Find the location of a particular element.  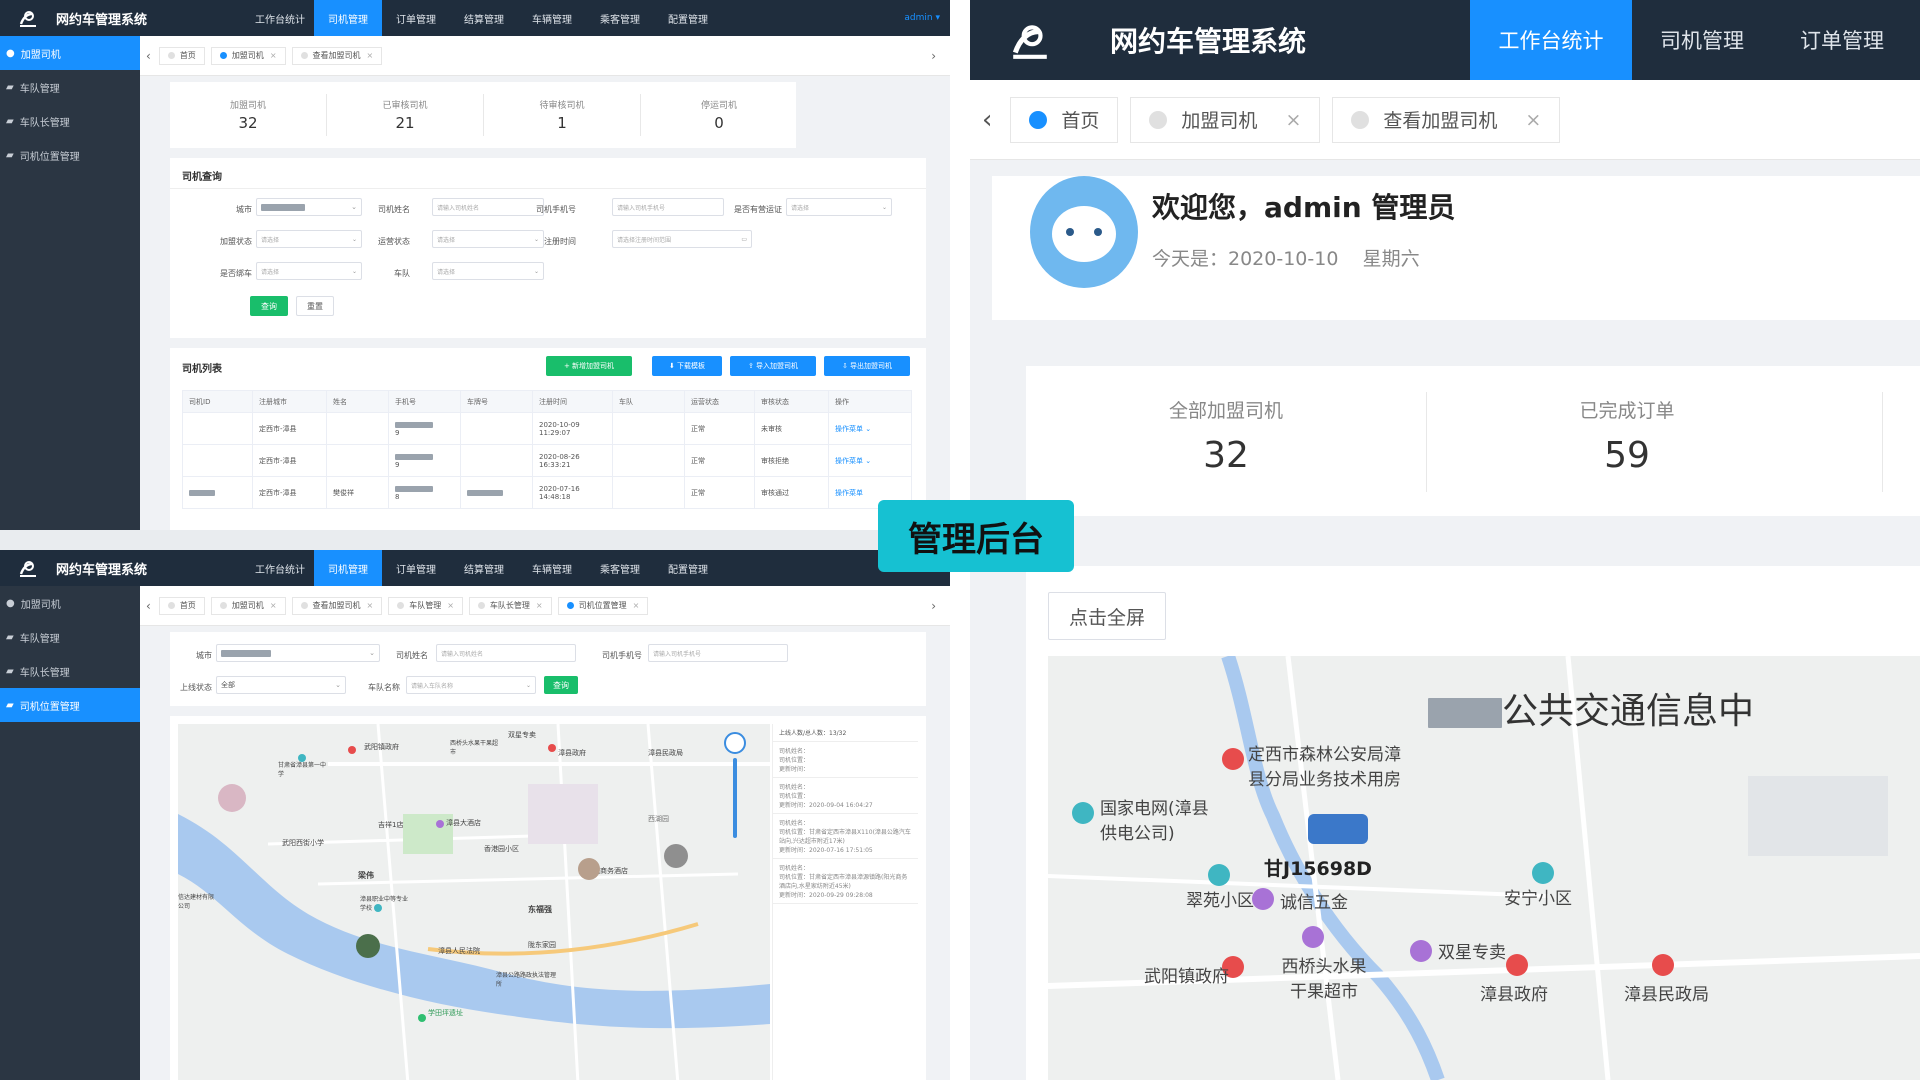

driver-info-block: 司机姓名： 司机位置： 更新时间： is located at coordinates (845, 760).